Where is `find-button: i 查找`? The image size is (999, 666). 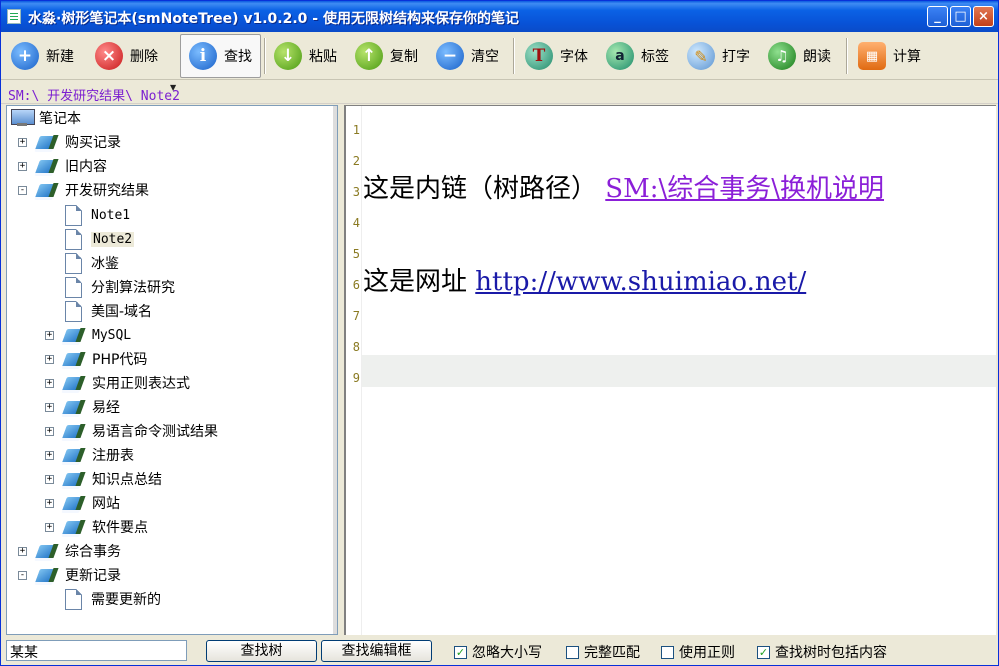 find-button: i 查找 is located at coordinates (220, 56).